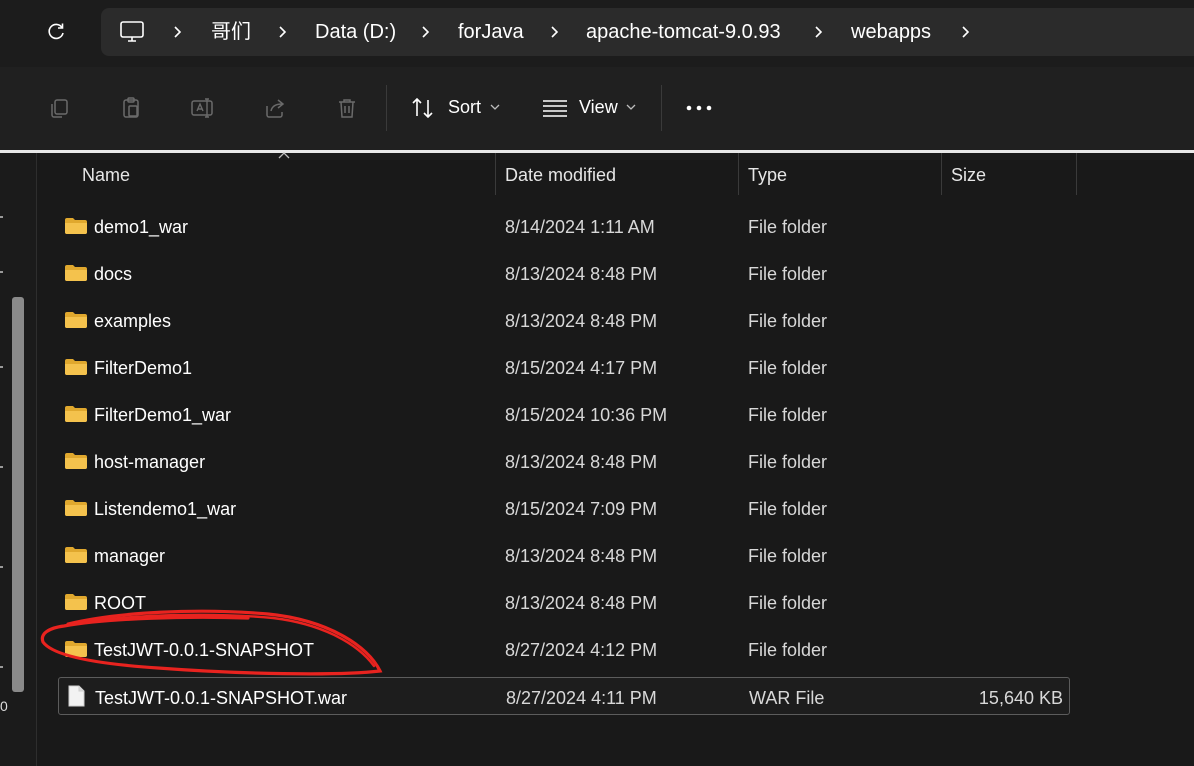 This screenshot has width=1194, height=766. Describe the element at coordinates (840, 174) in the screenshot. I see `column-header-type: Type` at that location.